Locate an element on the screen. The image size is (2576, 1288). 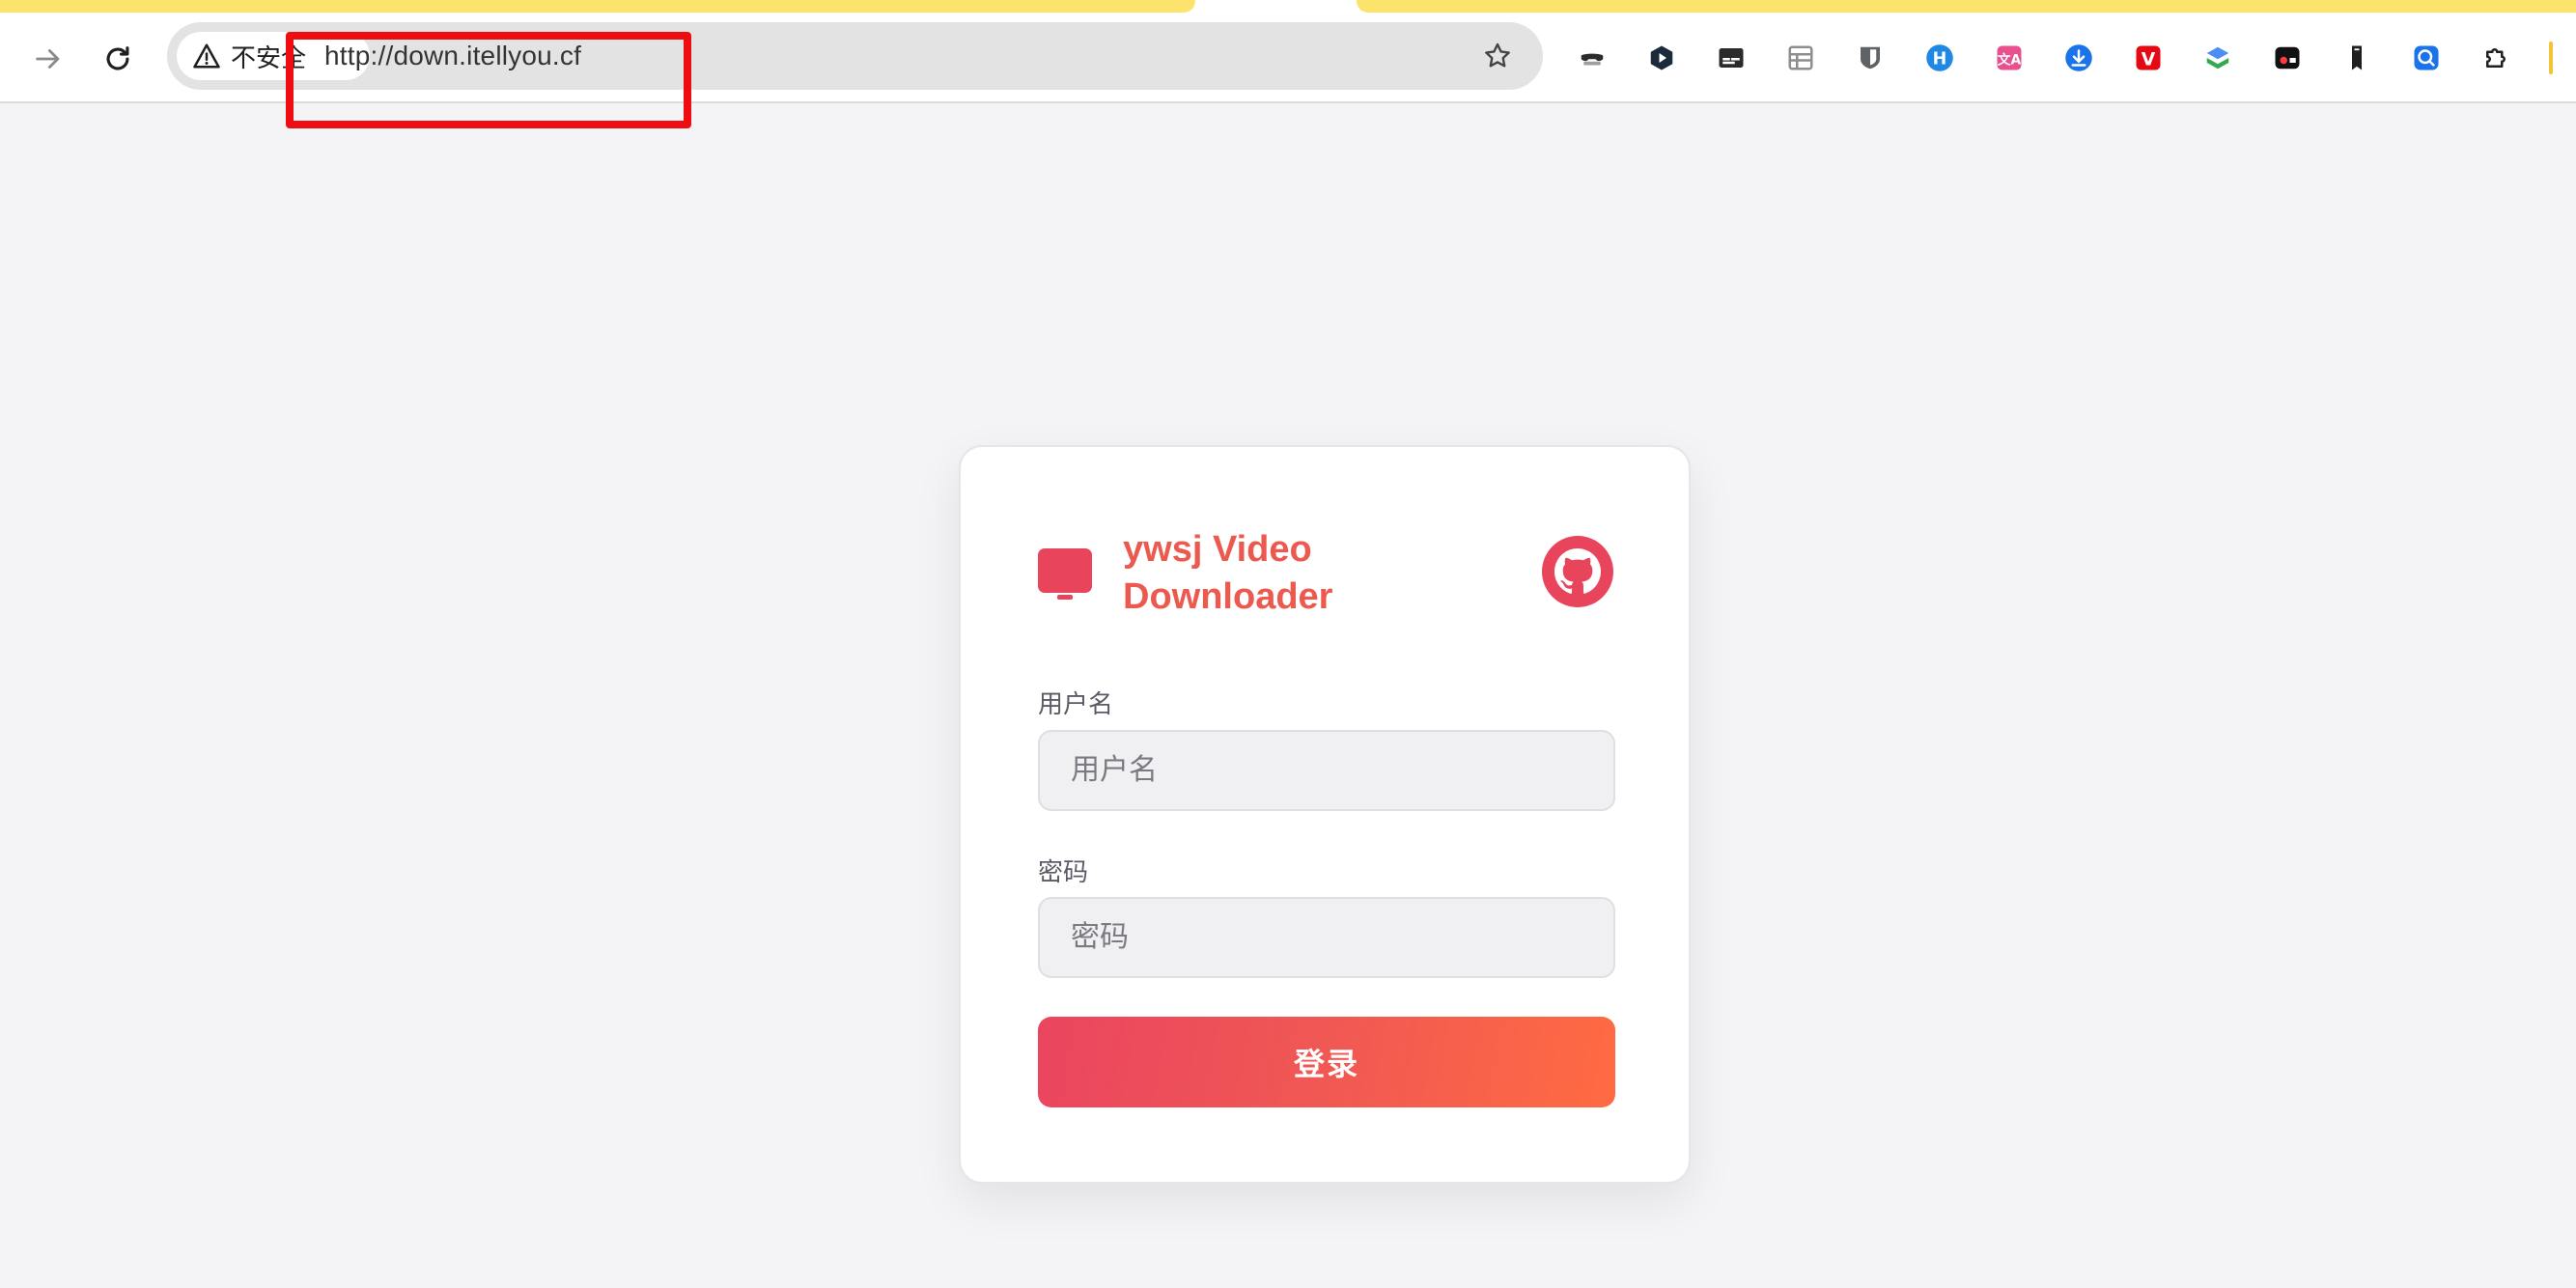
search-q-icon is located at coordinates (2427, 58).